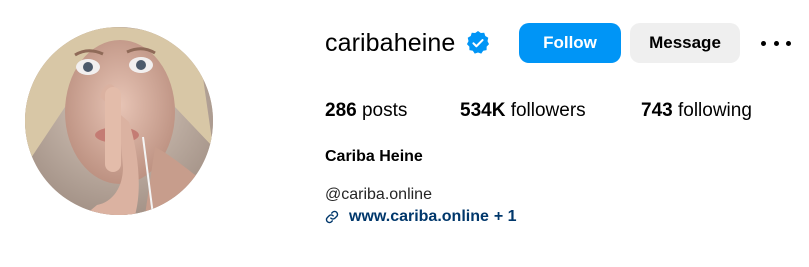  I want to click on stat-following: 743 following, so click(696, 111).